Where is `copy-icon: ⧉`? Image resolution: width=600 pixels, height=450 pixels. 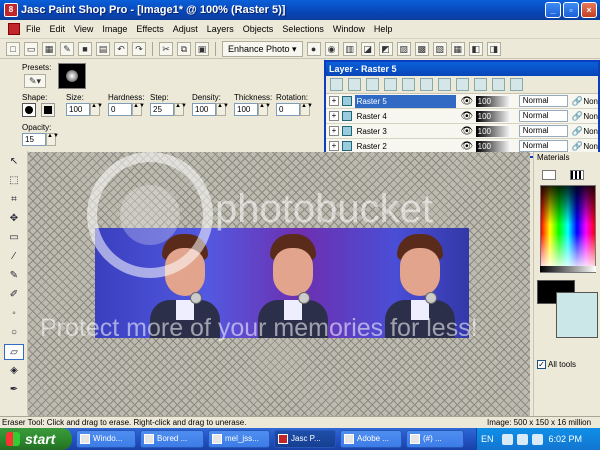 copy-icon: ⧉ is located at coordinates (184, 48).